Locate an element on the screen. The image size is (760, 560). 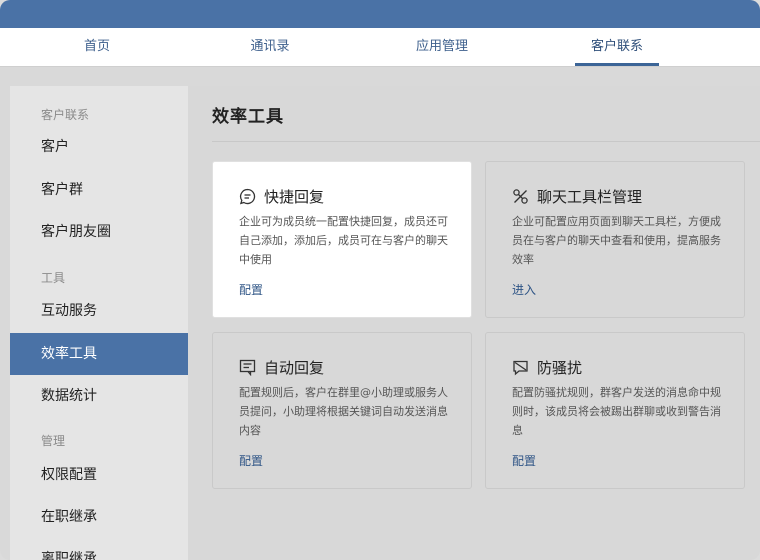
sidebar-item-customers: 客户 is located at coordinates (99, 147).